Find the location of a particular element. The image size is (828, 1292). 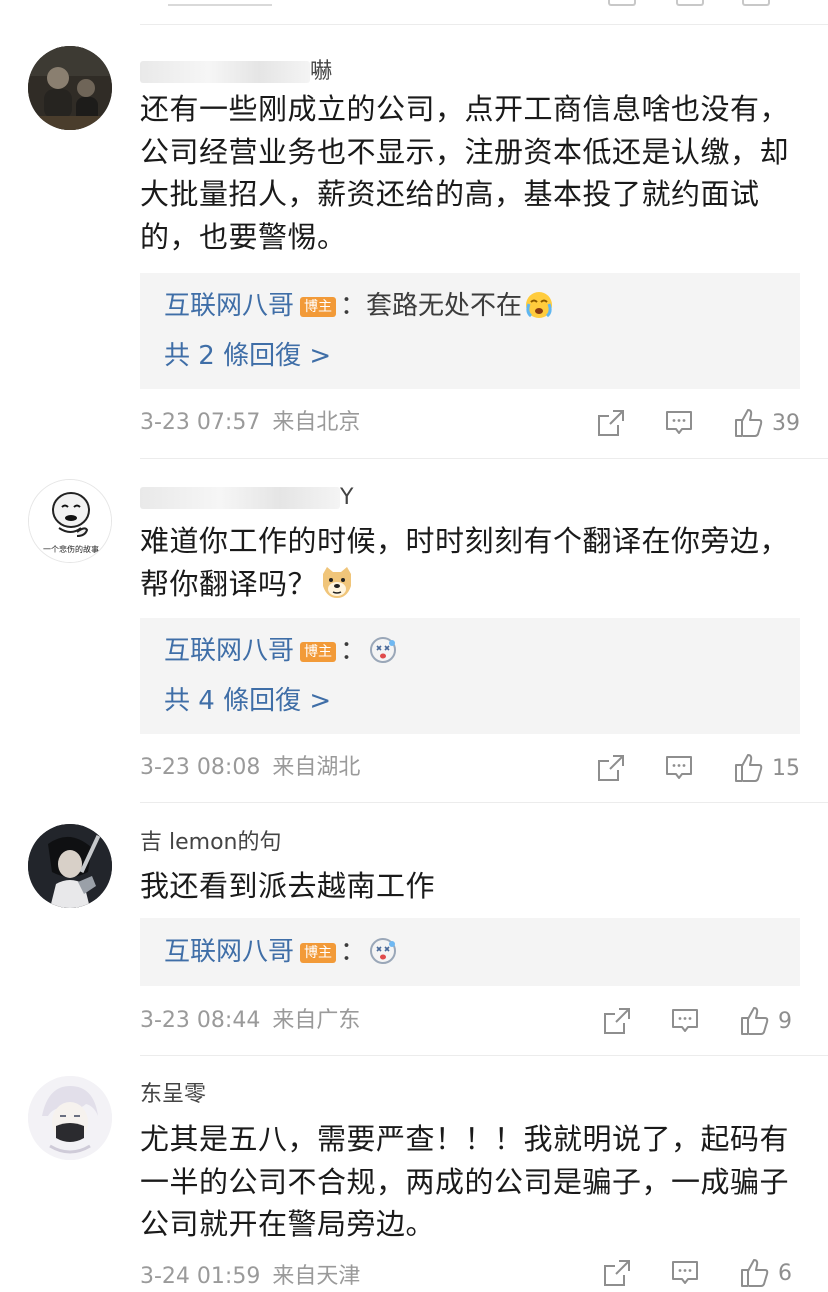

comment-meta: 3-23 08:44 来自广东 is located at coordinates (250, 1021).